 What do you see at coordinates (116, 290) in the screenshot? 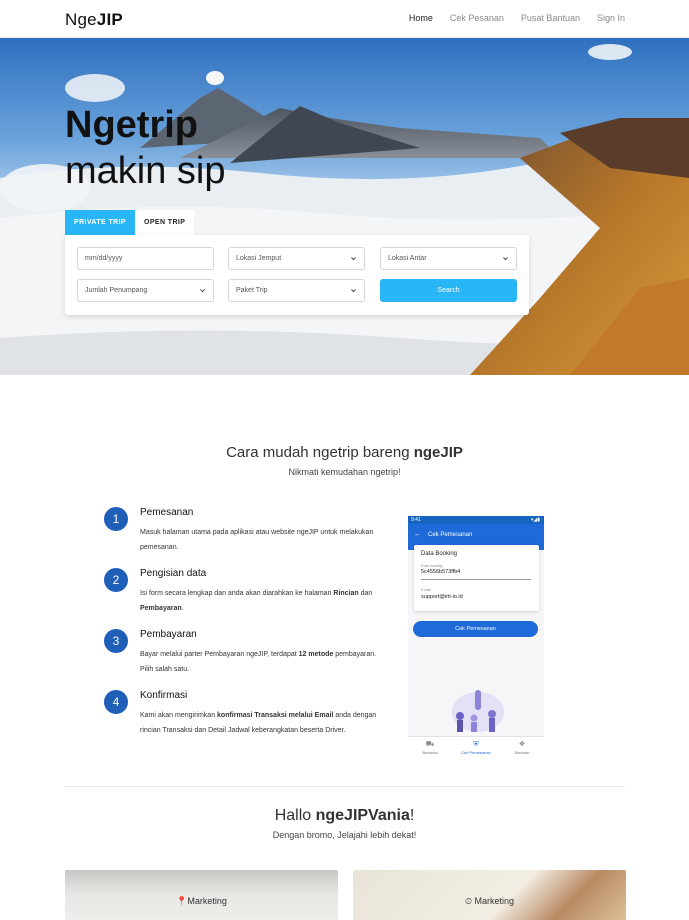
I see `jumlah-penumpang-label: Jumlah Penumpang` at bounding box center [116, 290].